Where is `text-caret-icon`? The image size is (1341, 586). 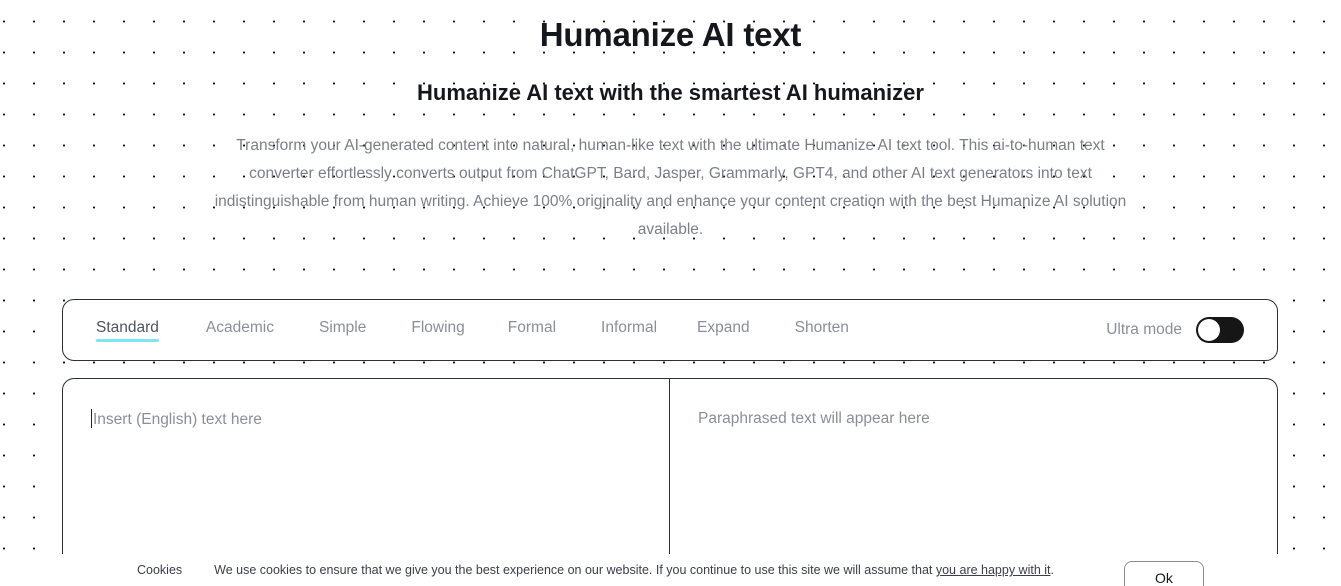 text-caret-icon is located at coordinates (91, 418).